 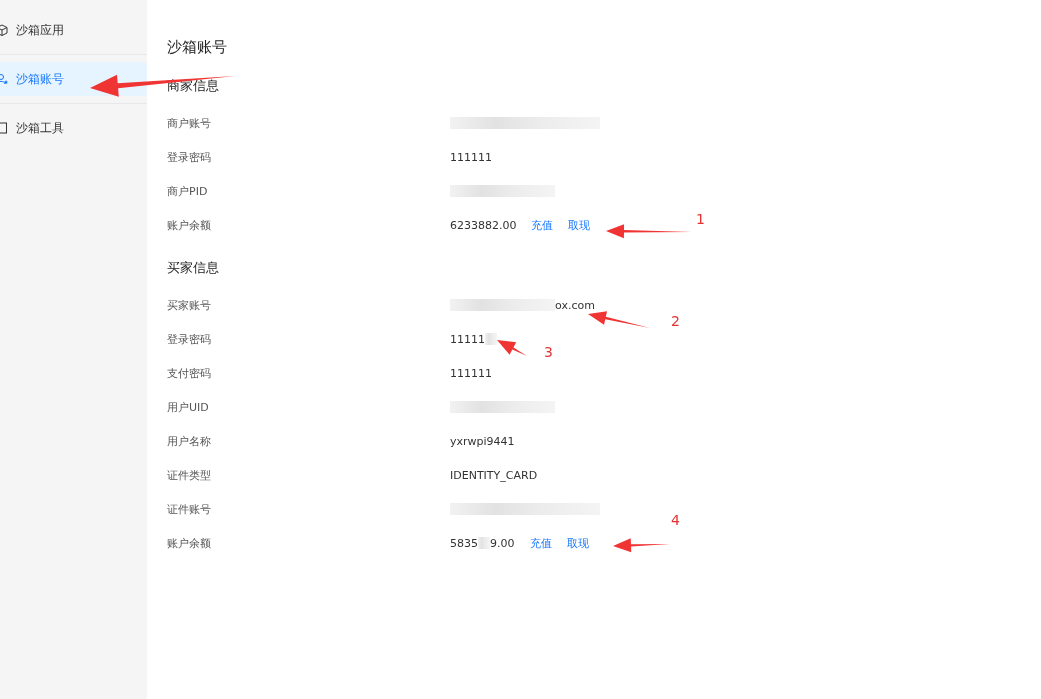 What do you see at coordinates (188, 407) in the screenshot?
I see `field-label: 用户UID` at bounding box center [188, 407].